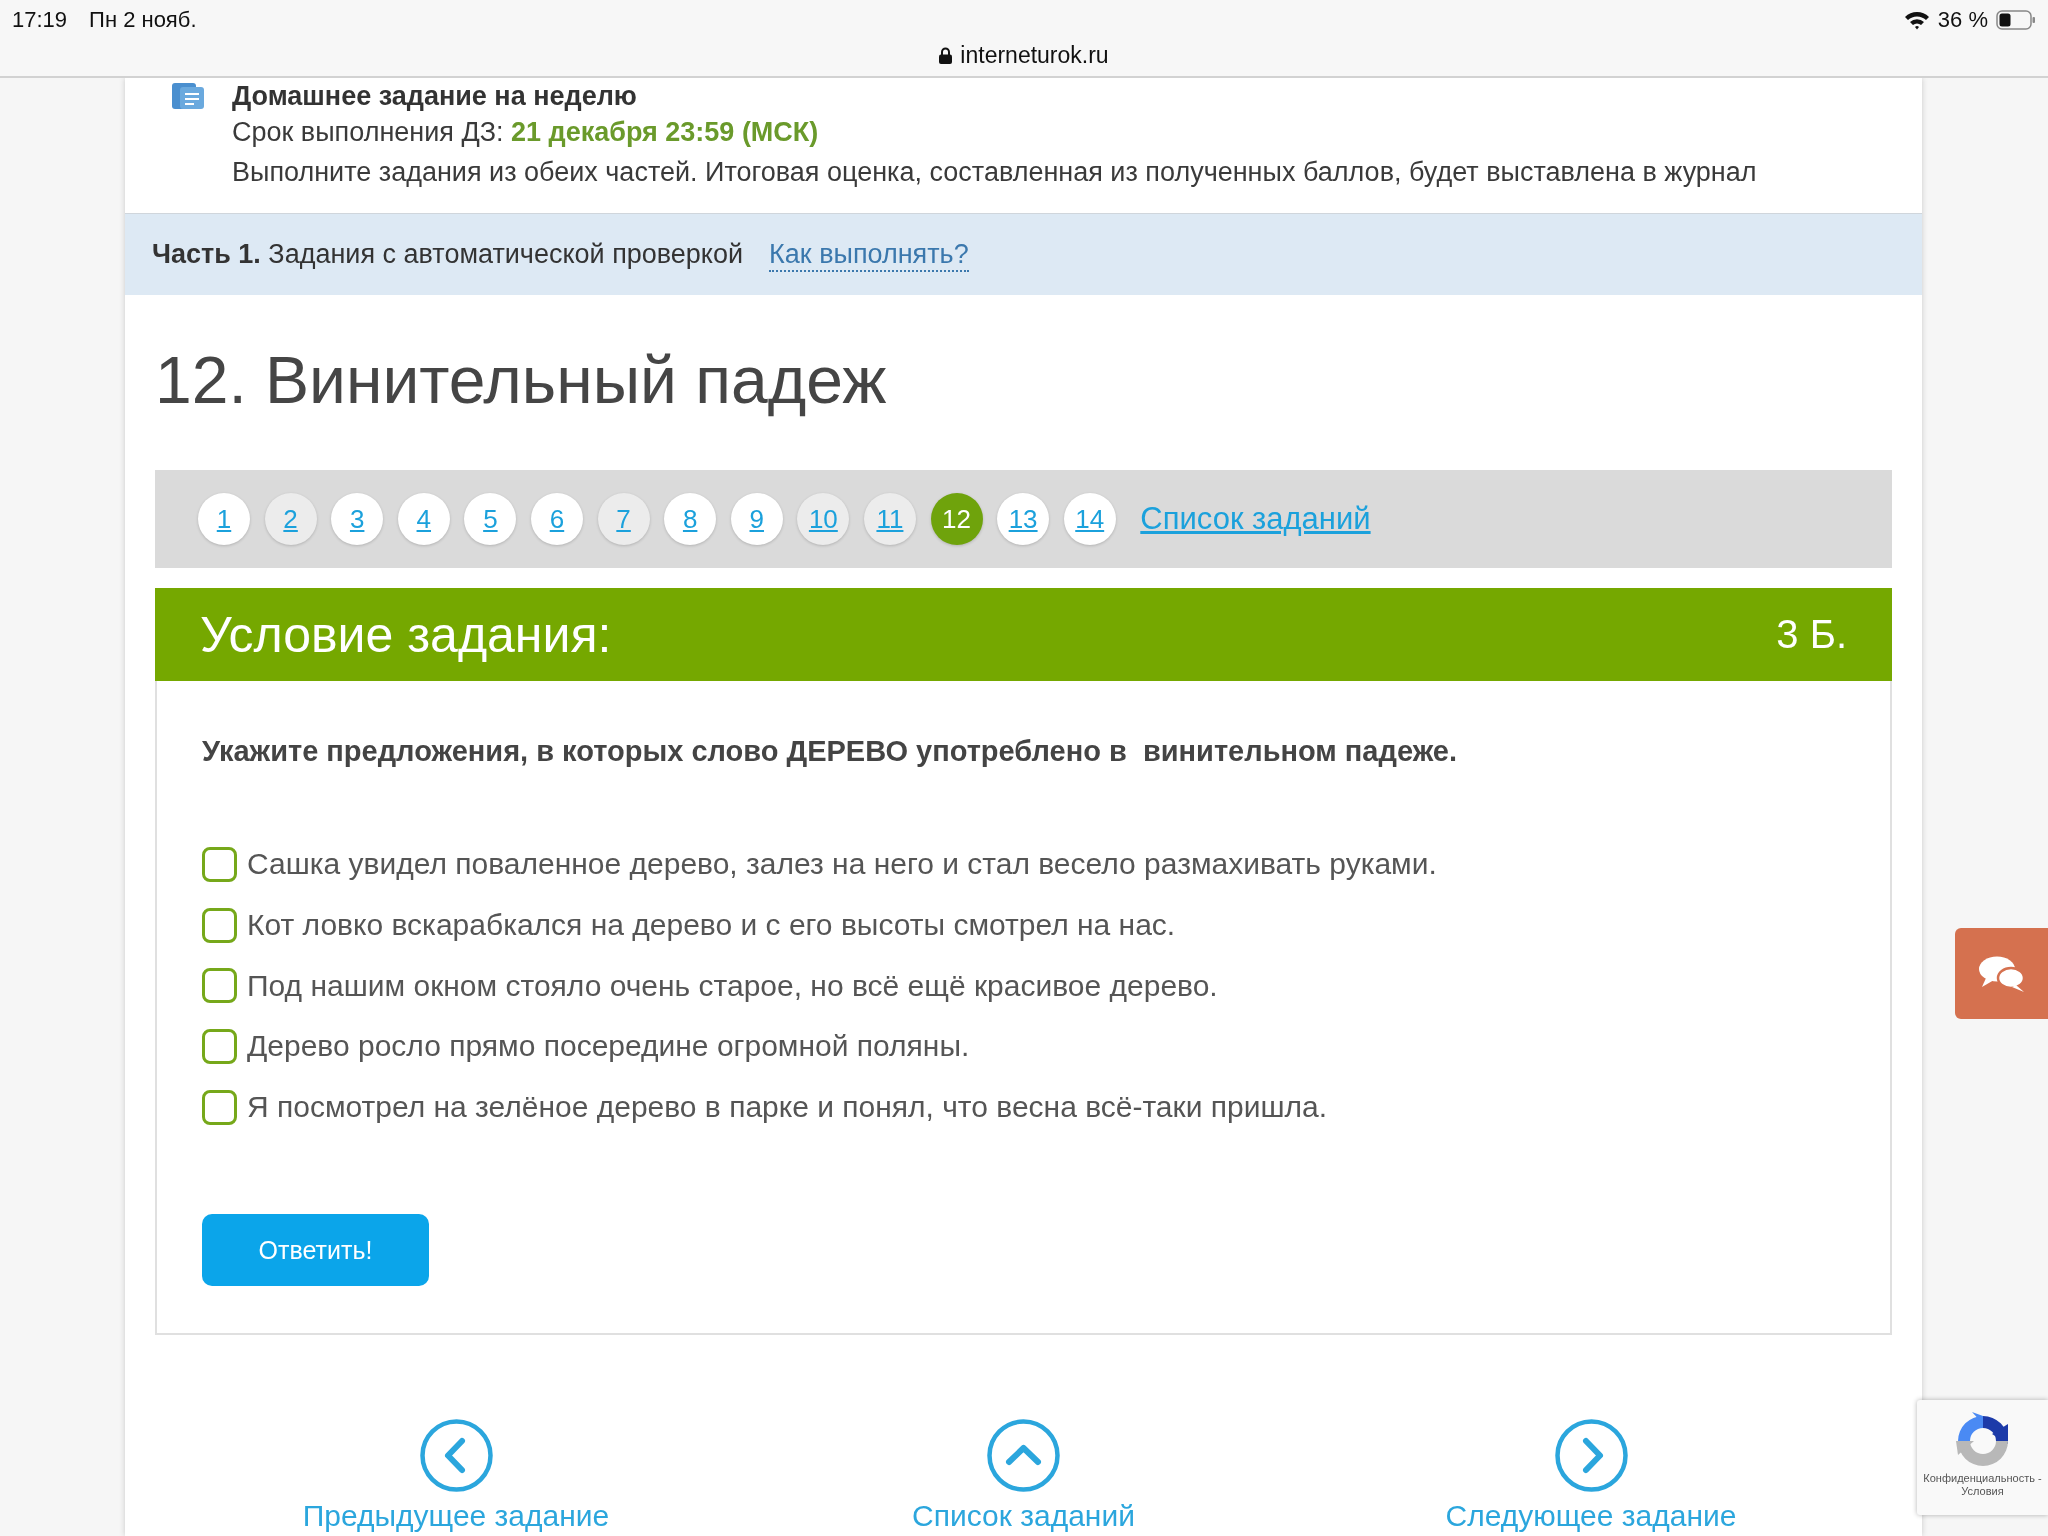  Describe the element at coordinates (456, 1456) in the screenshot. I see `chevron-left-icon` at that location.